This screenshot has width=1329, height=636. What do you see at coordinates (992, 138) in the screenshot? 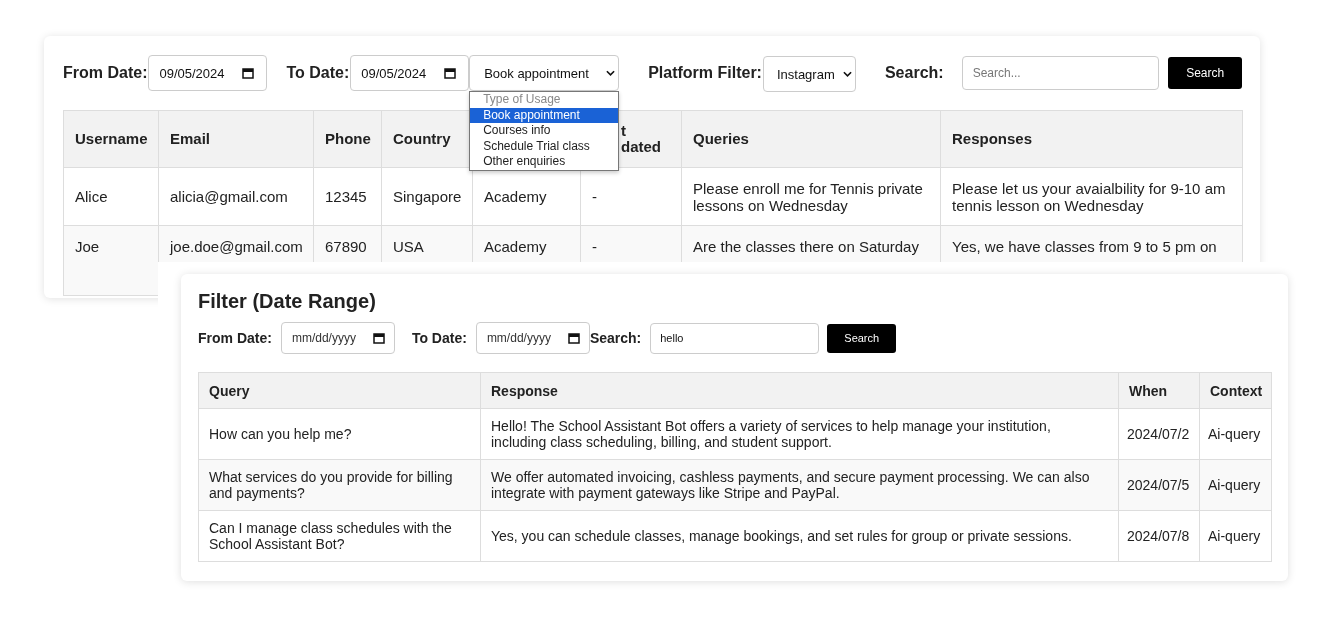
I see `column-header: Responses` at bounding box center [992, 138].